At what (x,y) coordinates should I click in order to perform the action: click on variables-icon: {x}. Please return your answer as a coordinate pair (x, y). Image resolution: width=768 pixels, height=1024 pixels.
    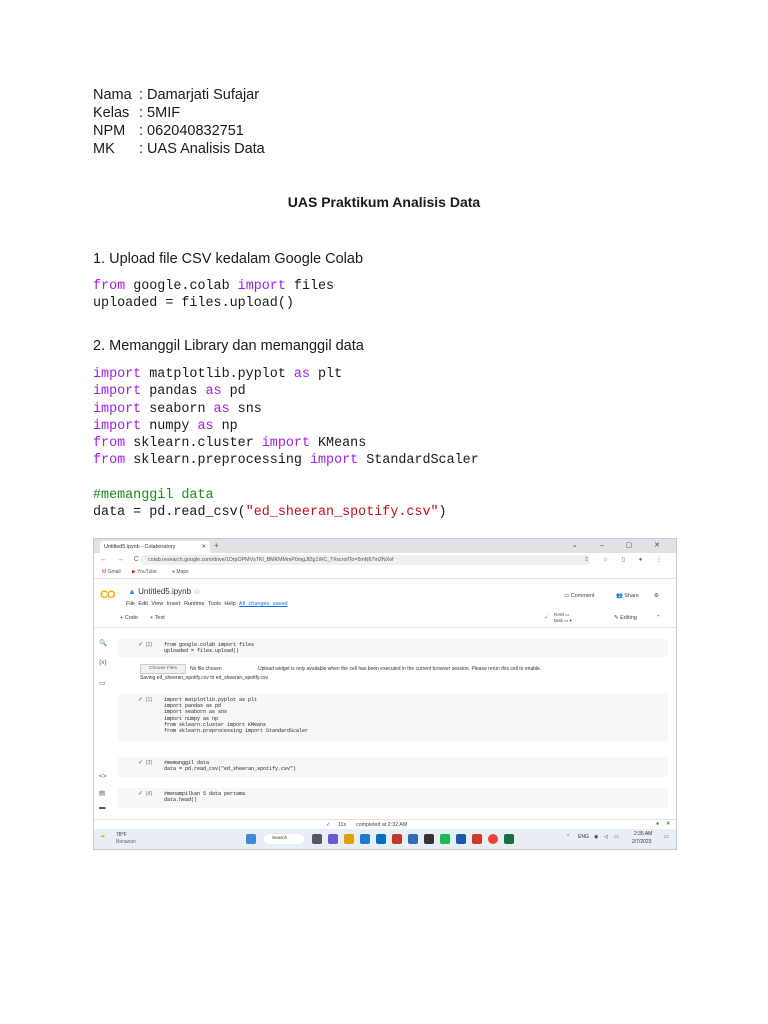
    Looking at the image, I should click on (103, 662).